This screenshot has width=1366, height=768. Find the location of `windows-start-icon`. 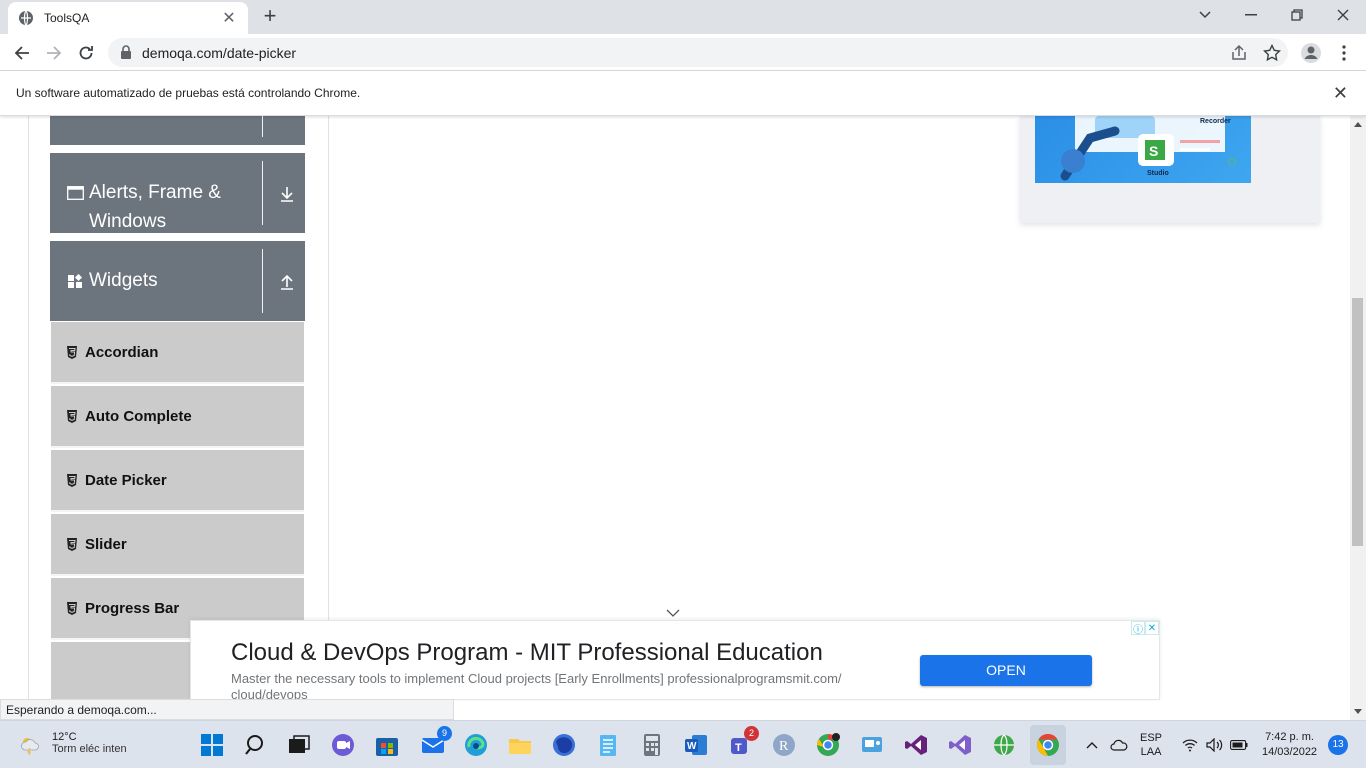

windows-start-icon is located at coordinates (212, 745).